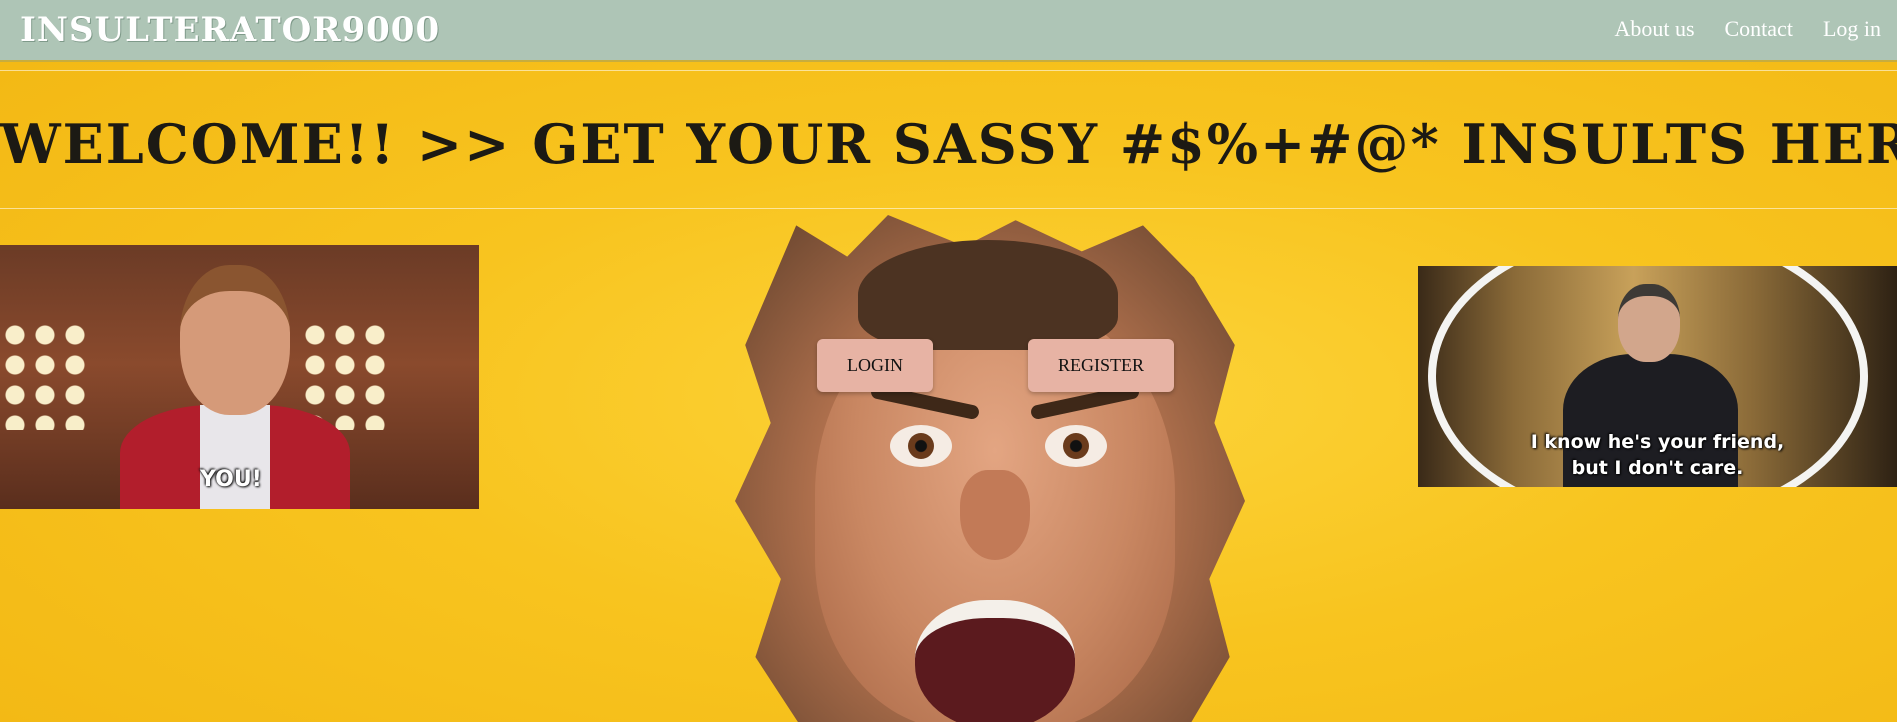 This screenshot has height=722, width=1897. Describe the element at coordinates (1654, 29) in the screenshot. I see `nav-about-us: About us` at that location.